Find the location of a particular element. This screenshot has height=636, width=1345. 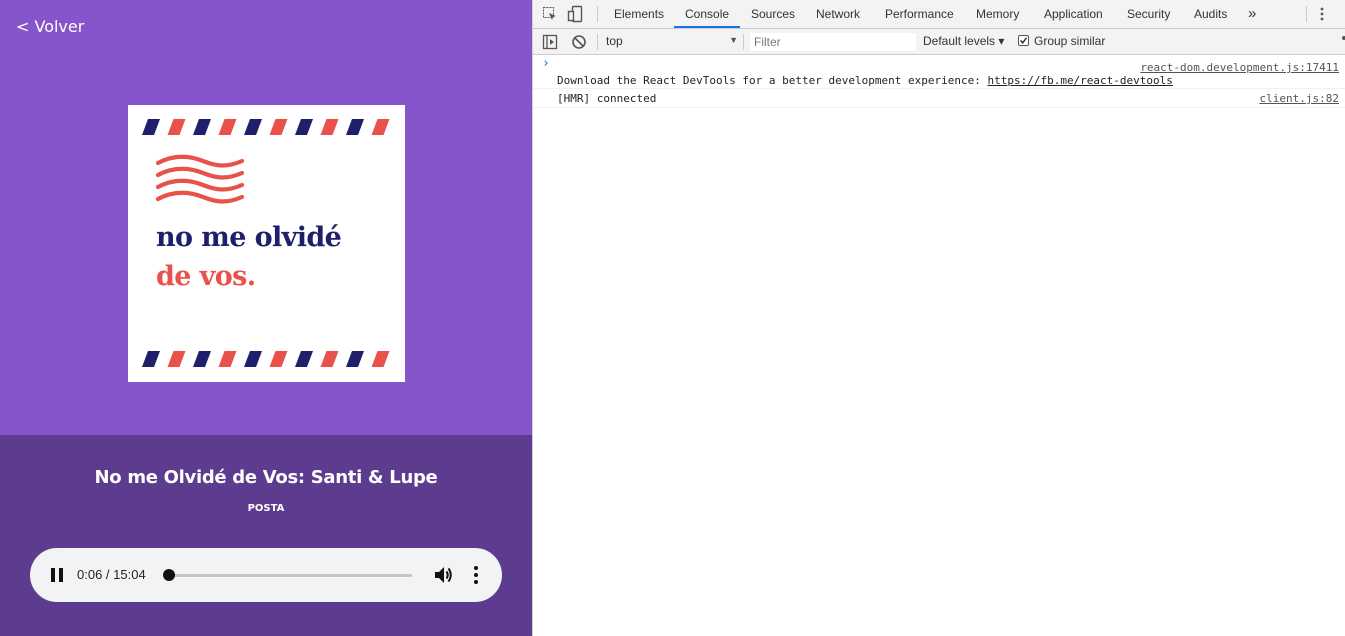

message-source-link: client.js:82 is located at coordinates (1299, 98).